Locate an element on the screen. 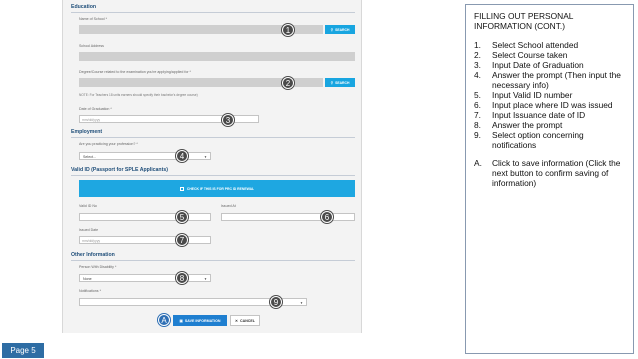 The width and height of the screenshot is (638, 359). grad-date-label: Date of Graduation * is located at coordinates (95, 109).